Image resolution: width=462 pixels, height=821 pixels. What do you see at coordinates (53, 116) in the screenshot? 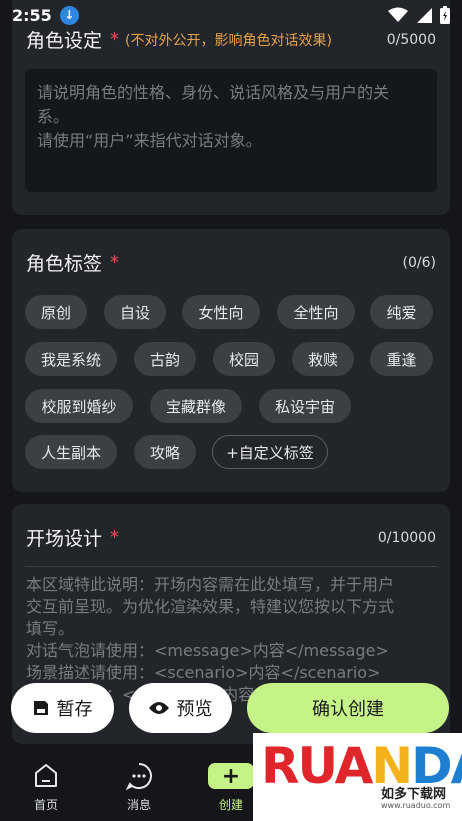
I see `persona-placeholder-line: 系。` at bounding box center [53, 116].